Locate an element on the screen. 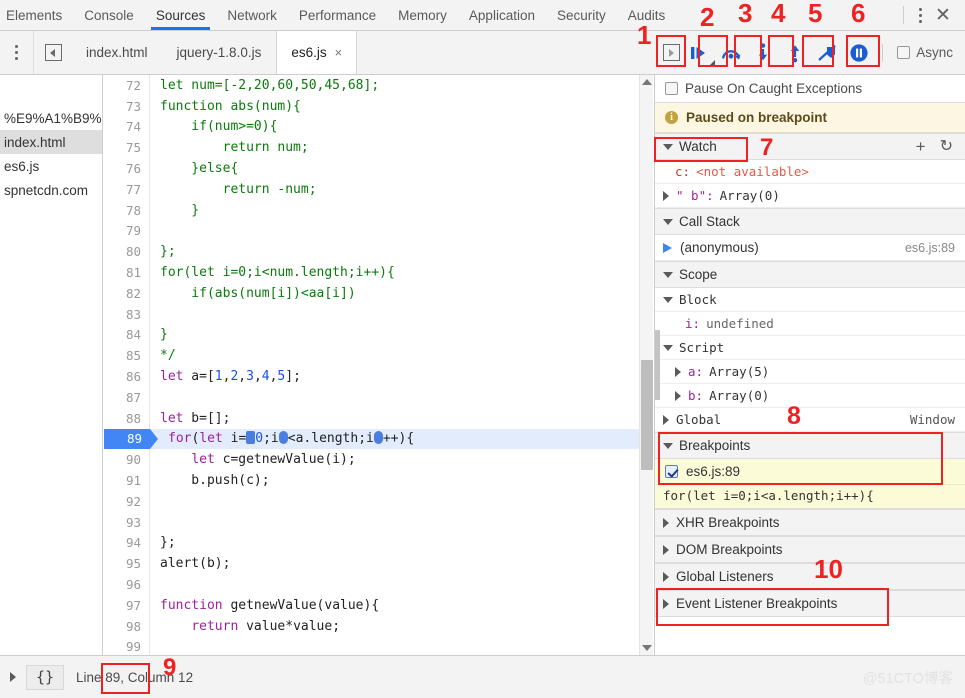  line-number-87: 87 is located at coordinates (127, 397).